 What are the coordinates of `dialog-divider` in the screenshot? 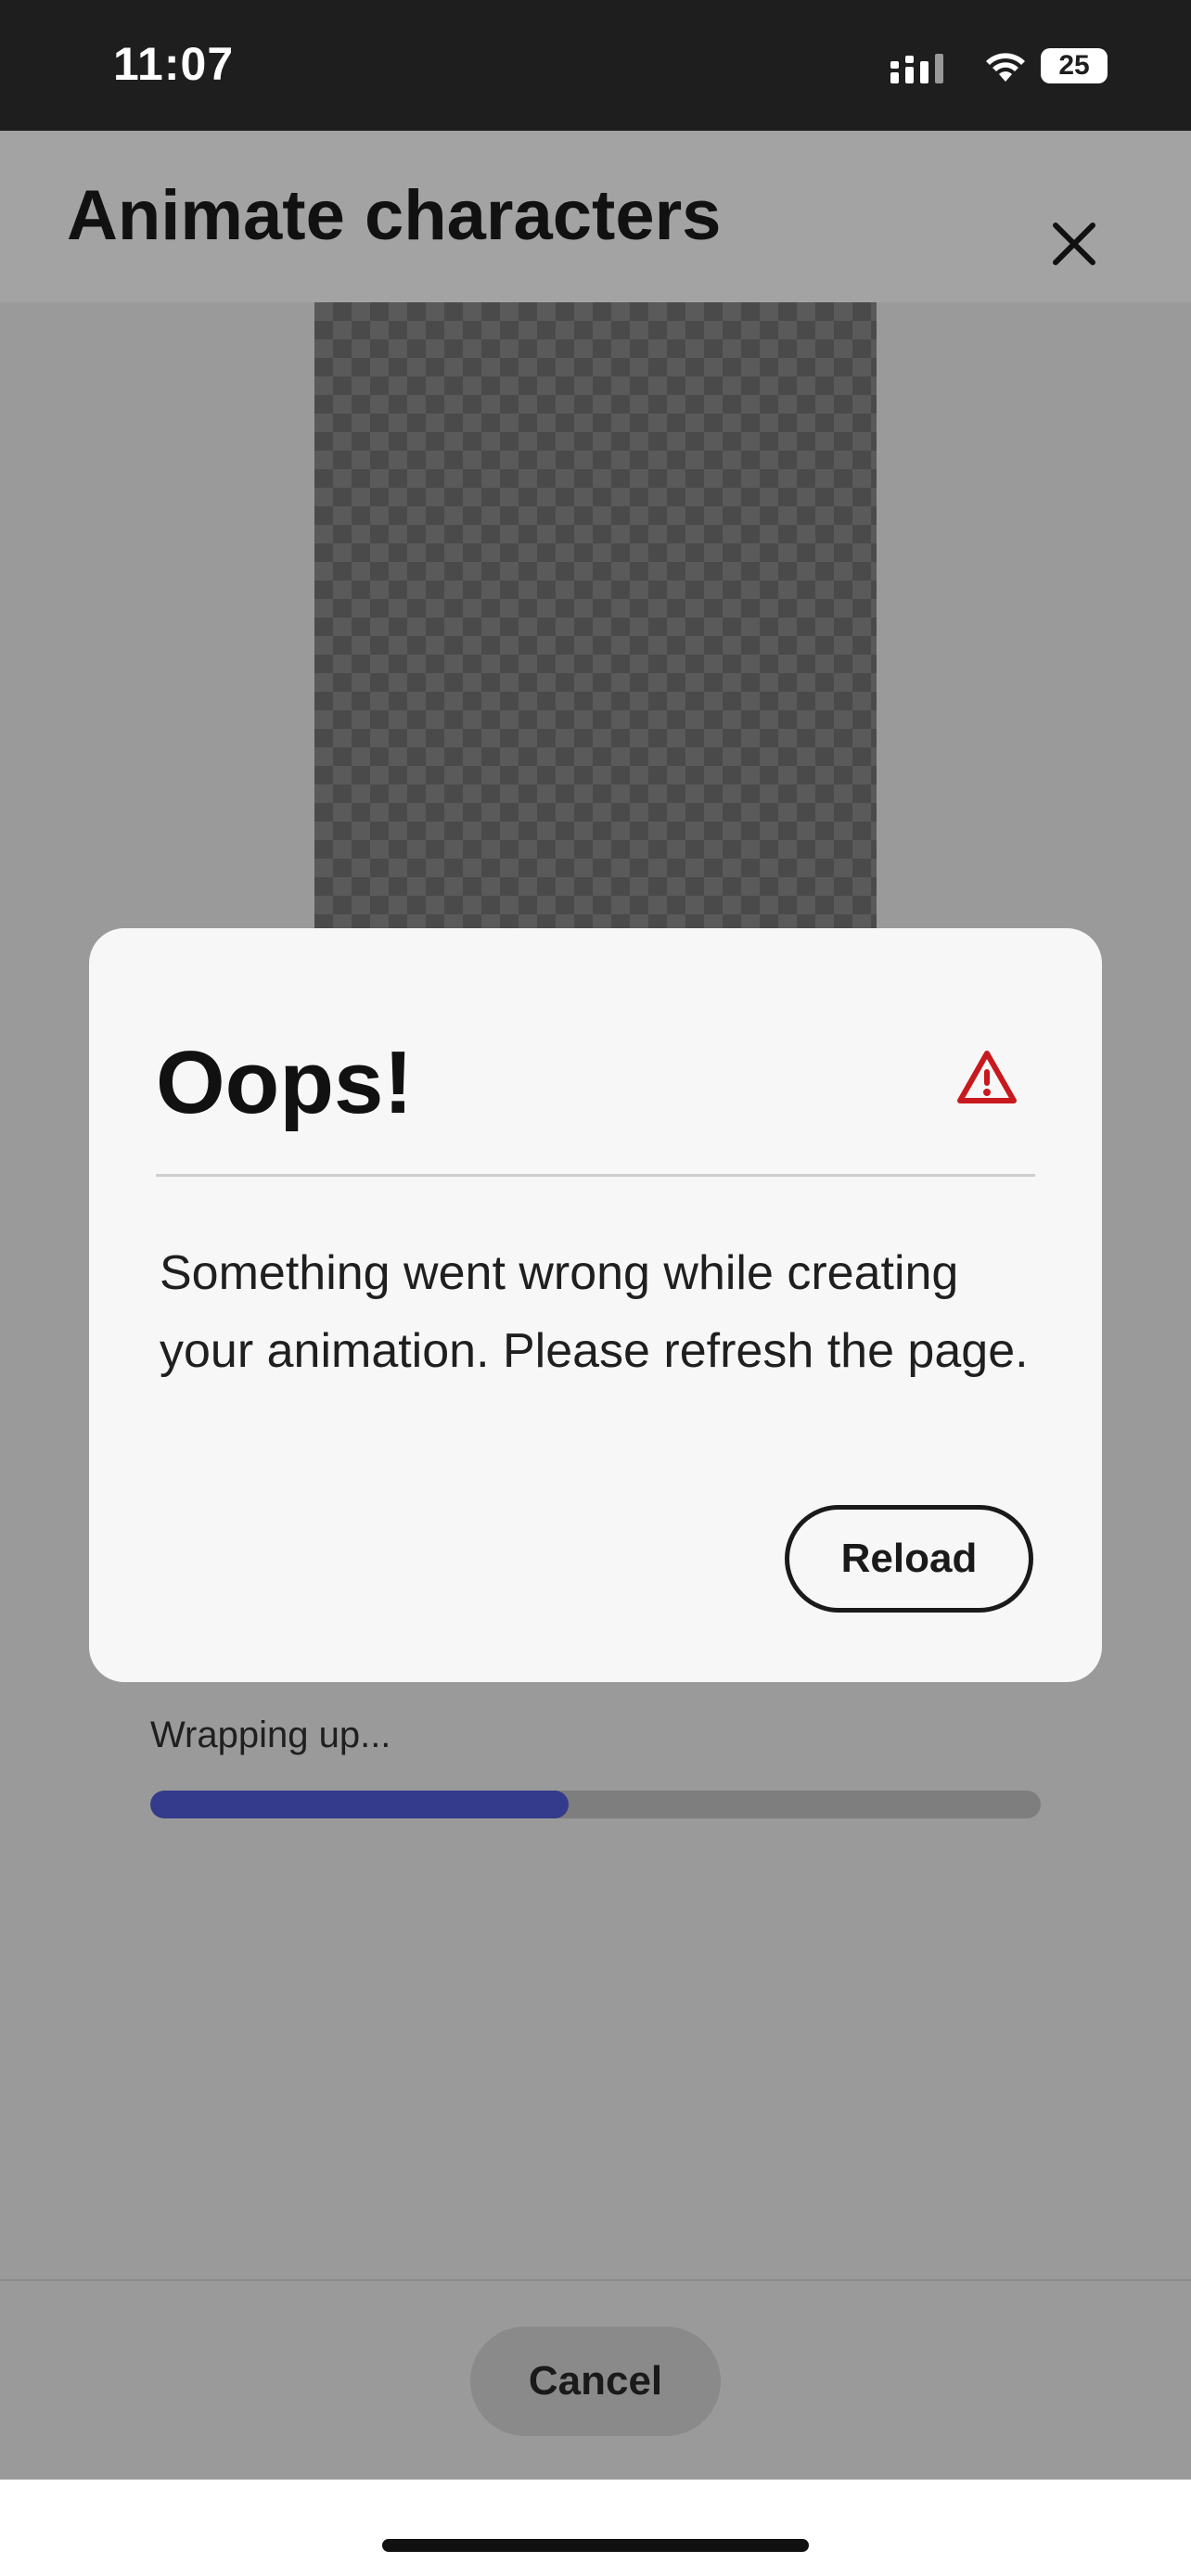 It's located at (595, 1176).